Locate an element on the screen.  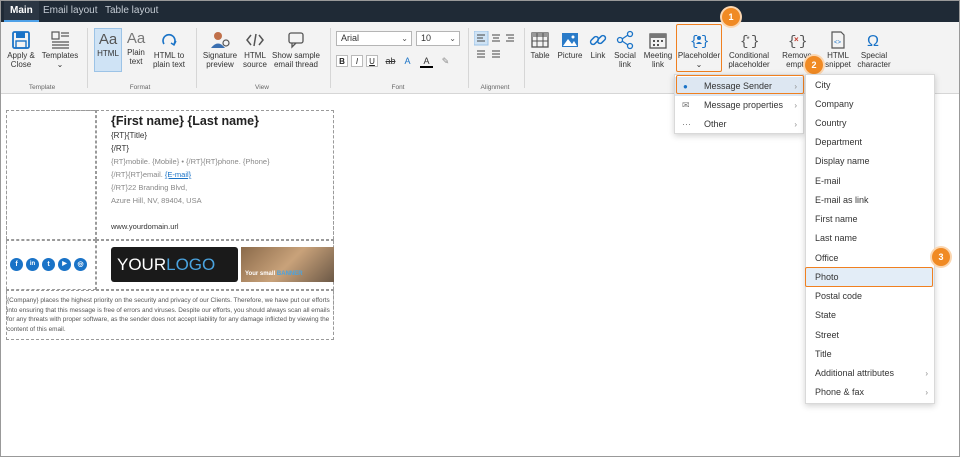
group-label-font: Font is located at coordinates (398, 87).